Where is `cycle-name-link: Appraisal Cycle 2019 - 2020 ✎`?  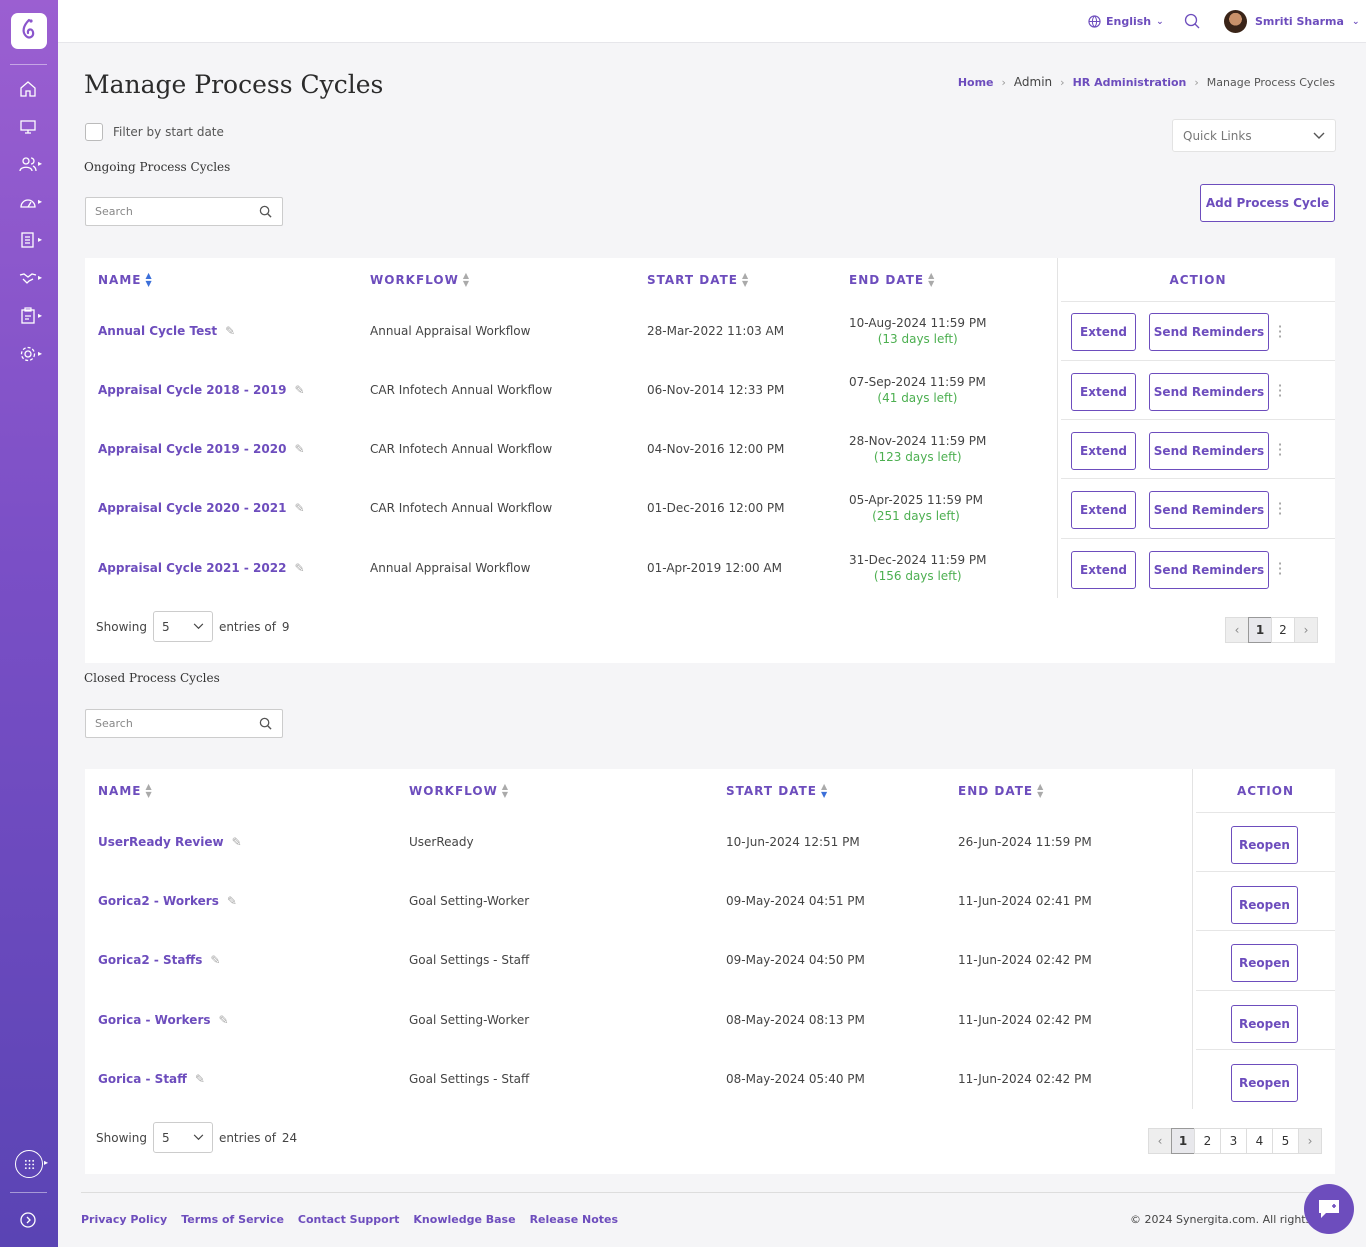
cycle-name-link: Appraisal Cycle 2019 - 2020 ✎ is located at coordinates (201, 448).